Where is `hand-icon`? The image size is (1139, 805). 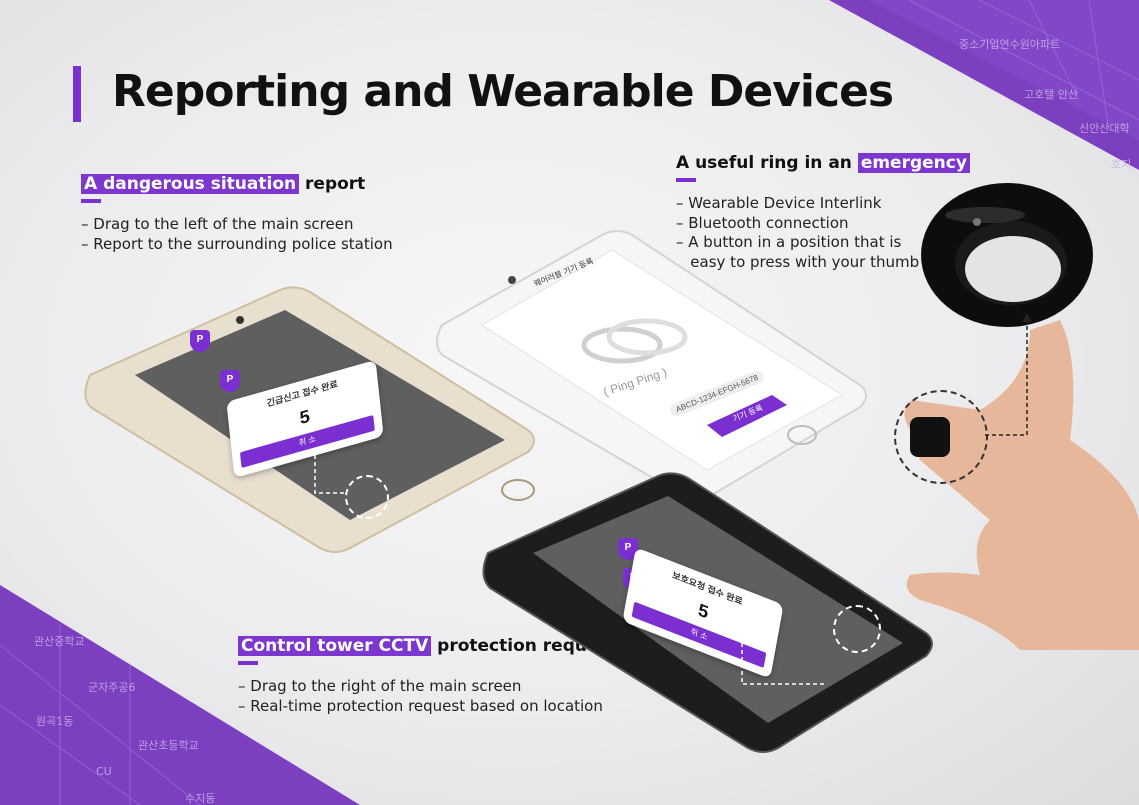
hand-icon is located at coordinates (1009, 485).